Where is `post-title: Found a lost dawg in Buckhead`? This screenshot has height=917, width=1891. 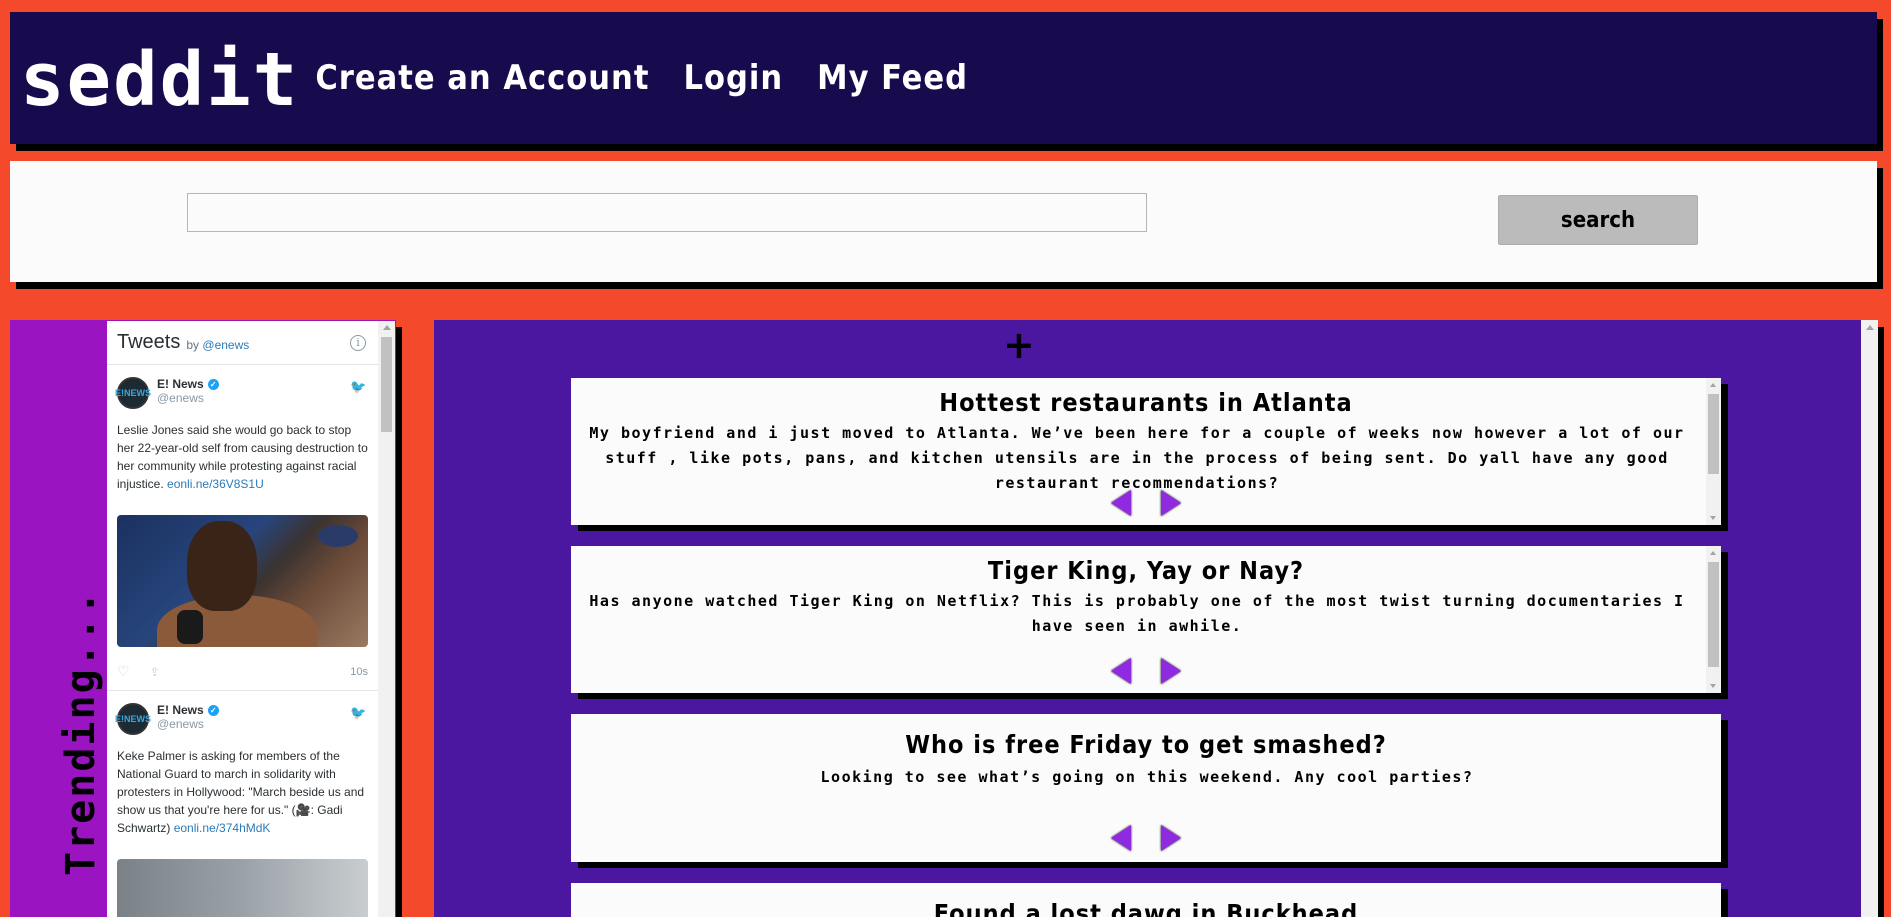 post-title: Found a lost dawg in Buckhead is located at coordinates (1146, 908).